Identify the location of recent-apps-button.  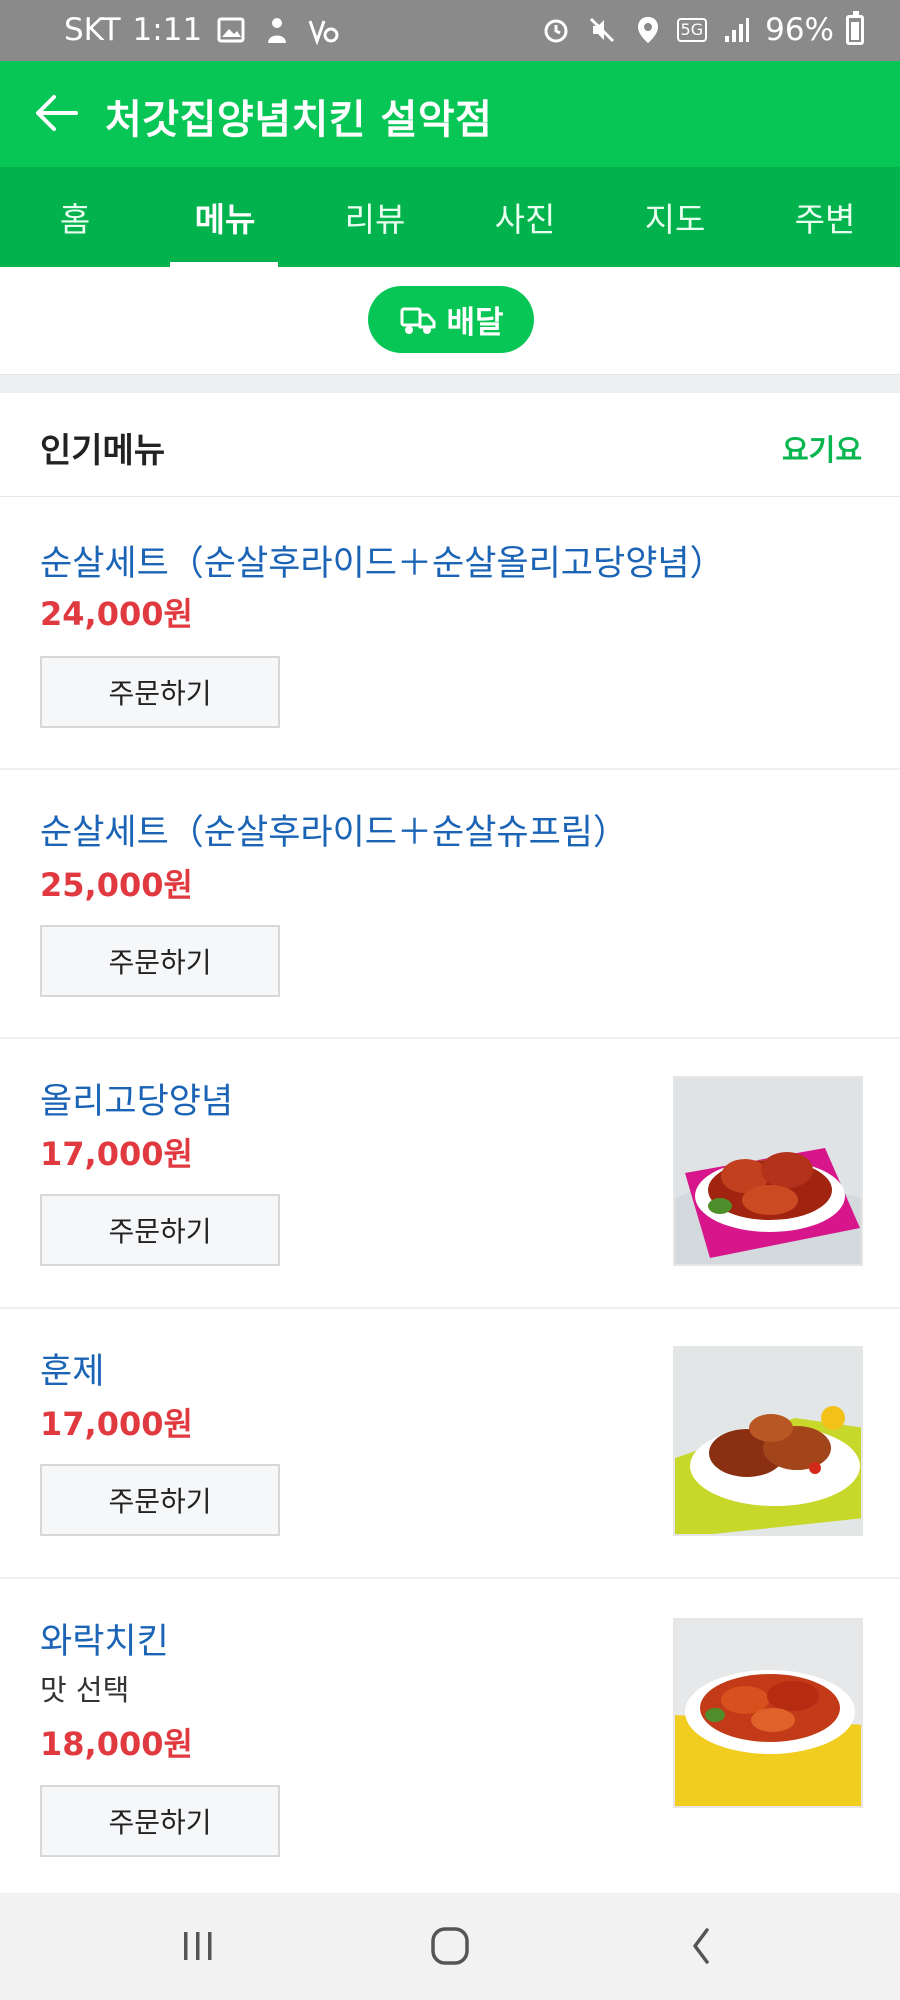
(198, 1946).